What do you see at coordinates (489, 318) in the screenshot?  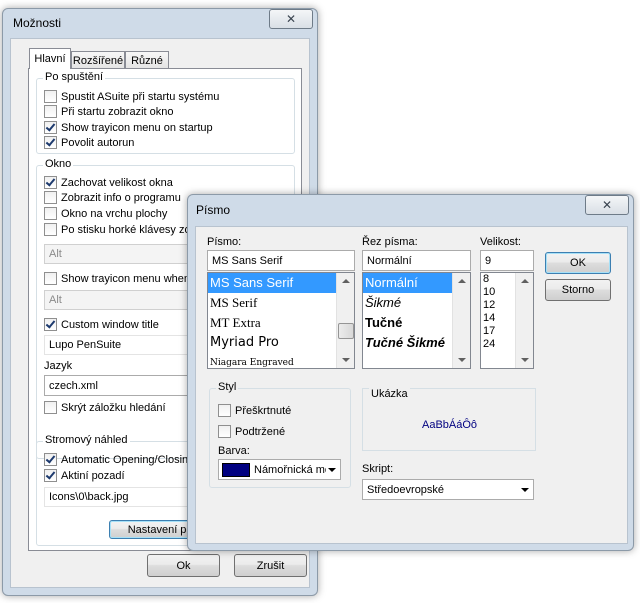 I see `size-list-item-label: 14` at bounding box center [489, 318].